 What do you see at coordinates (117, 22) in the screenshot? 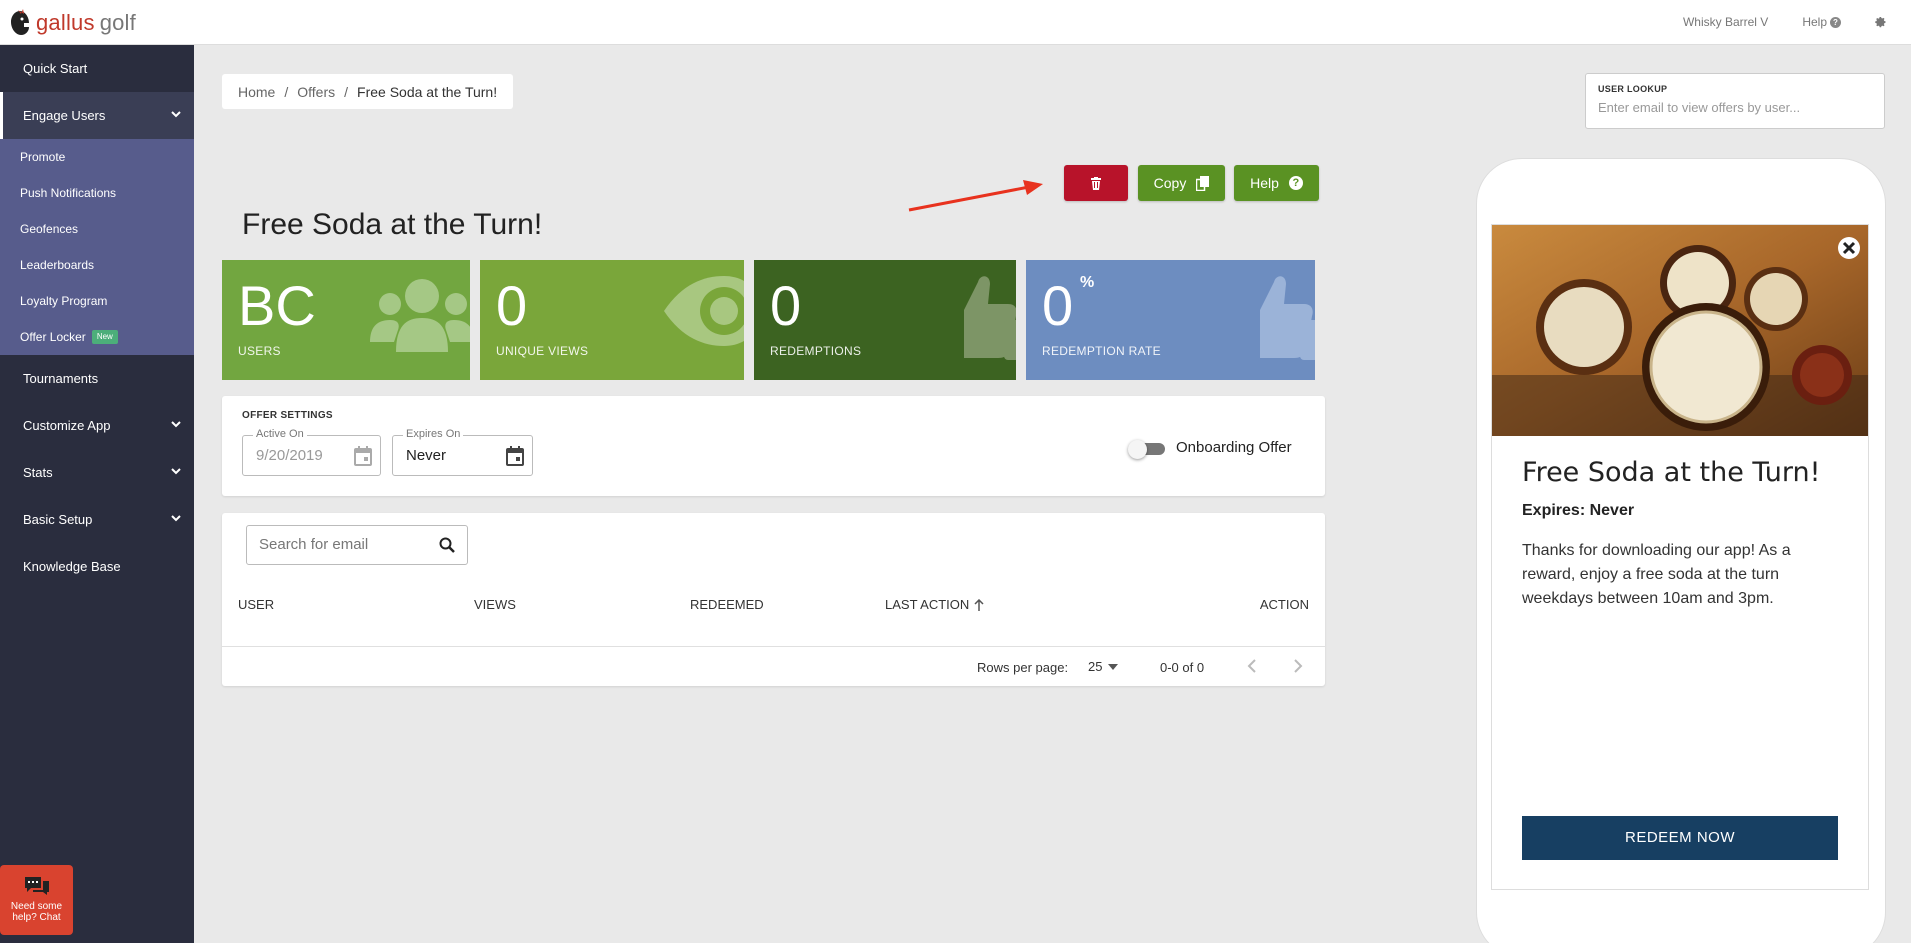
I see `logo-text-golf: golf` at bounding box center [117, 22].